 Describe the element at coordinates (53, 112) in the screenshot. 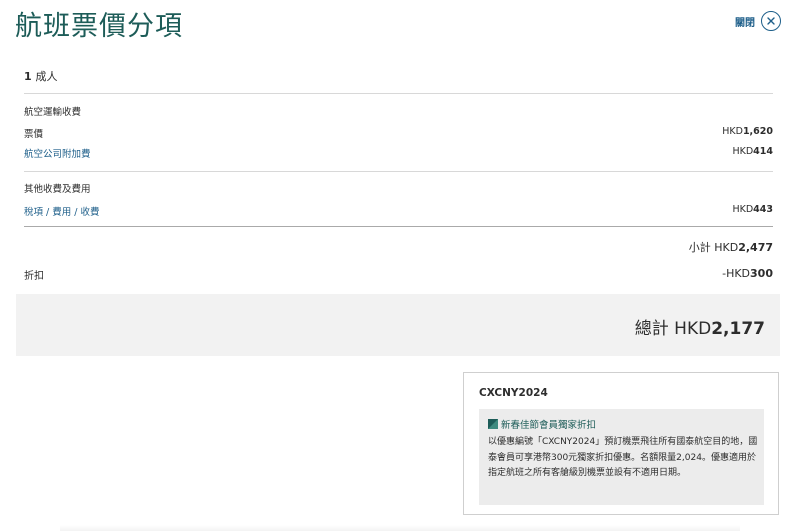

I see `air-transport-title: 航空運輸收費` at that location.